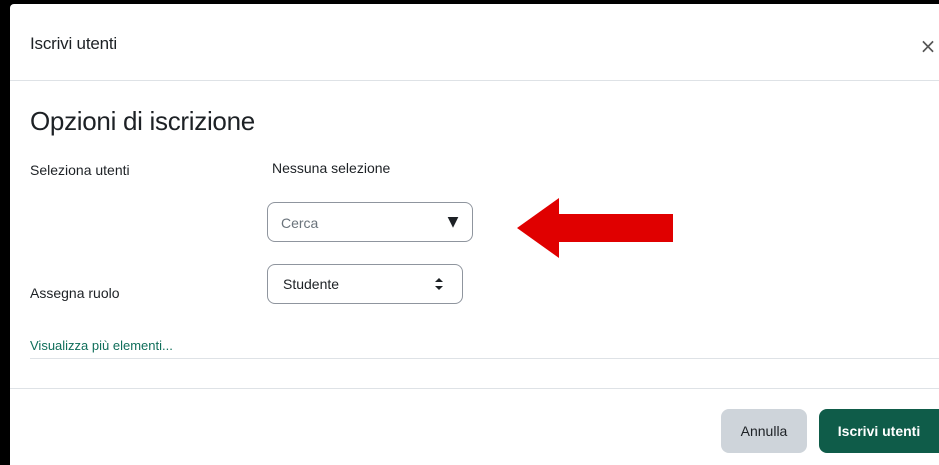  Describe the element at coordinates (928, 46) in the screenshot. I see `close-button: ×` at that location.